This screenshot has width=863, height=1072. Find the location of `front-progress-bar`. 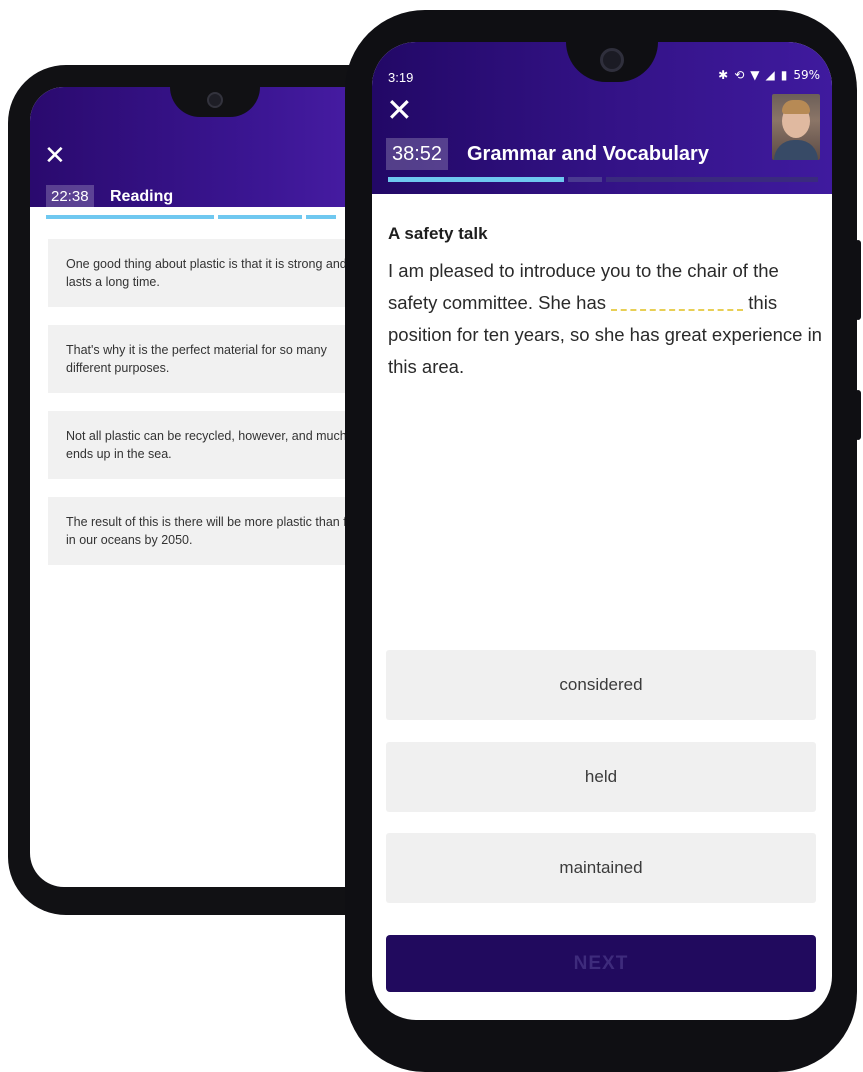

front-progress-bar is located at coordinates (603, 179).